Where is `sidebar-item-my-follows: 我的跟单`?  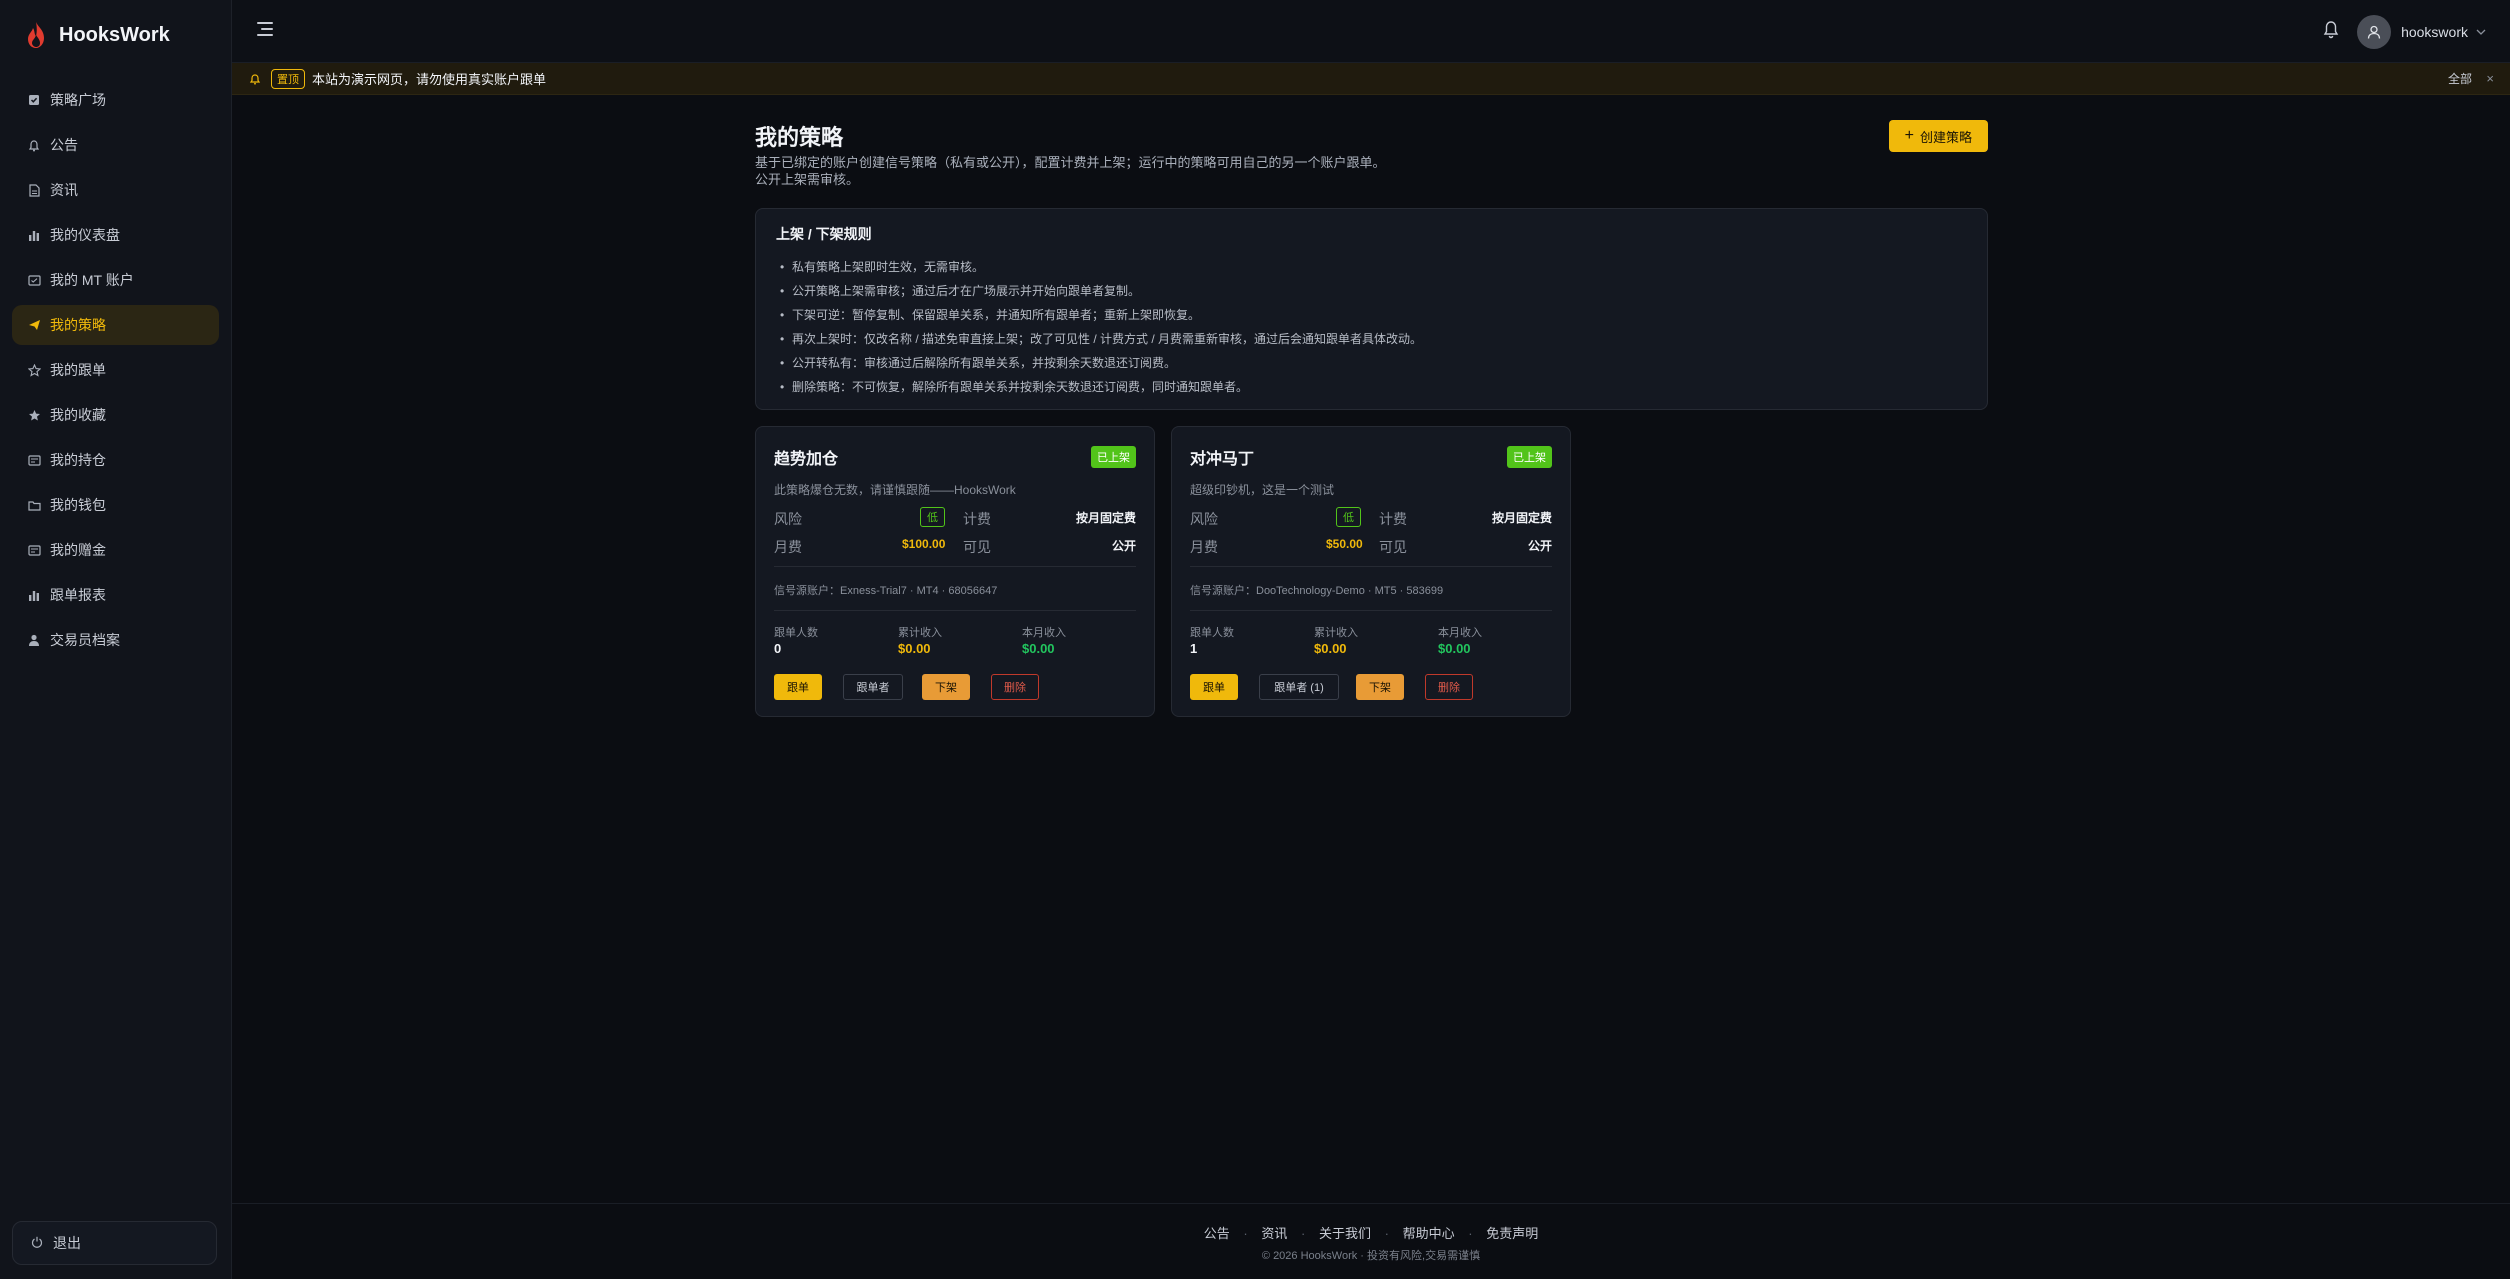
sidebar-item-my-follows: 我的跟单 is located at coordinates (115, 370).